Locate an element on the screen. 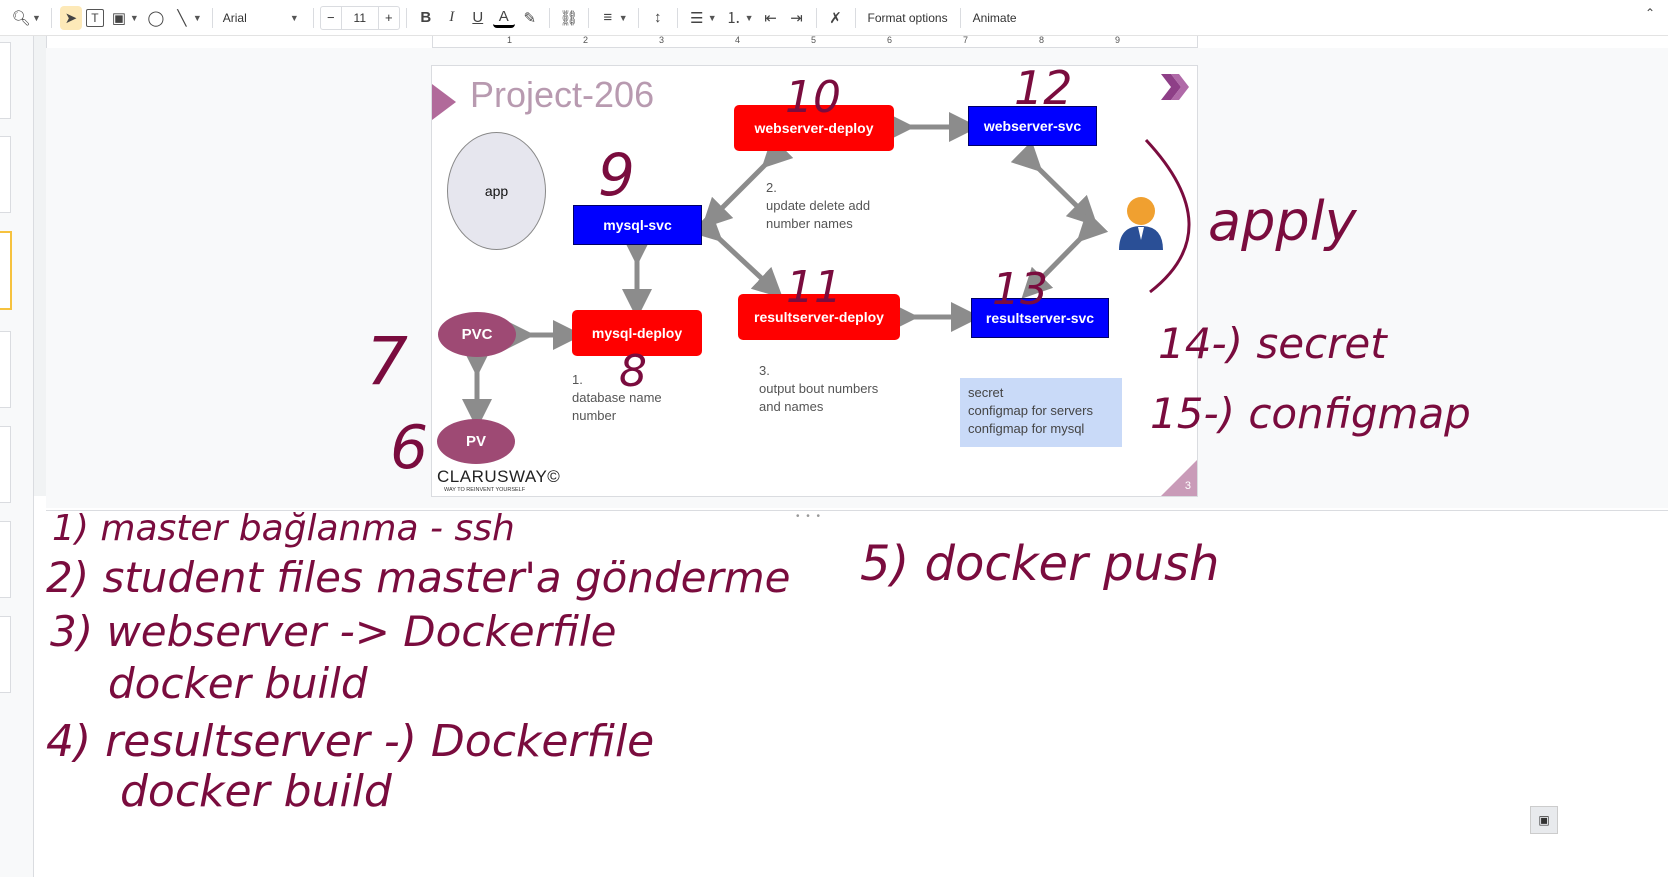 The height and width of the screenshot is (877, 1668). ink-line3b: docker build is located at coordinates (238, 683).